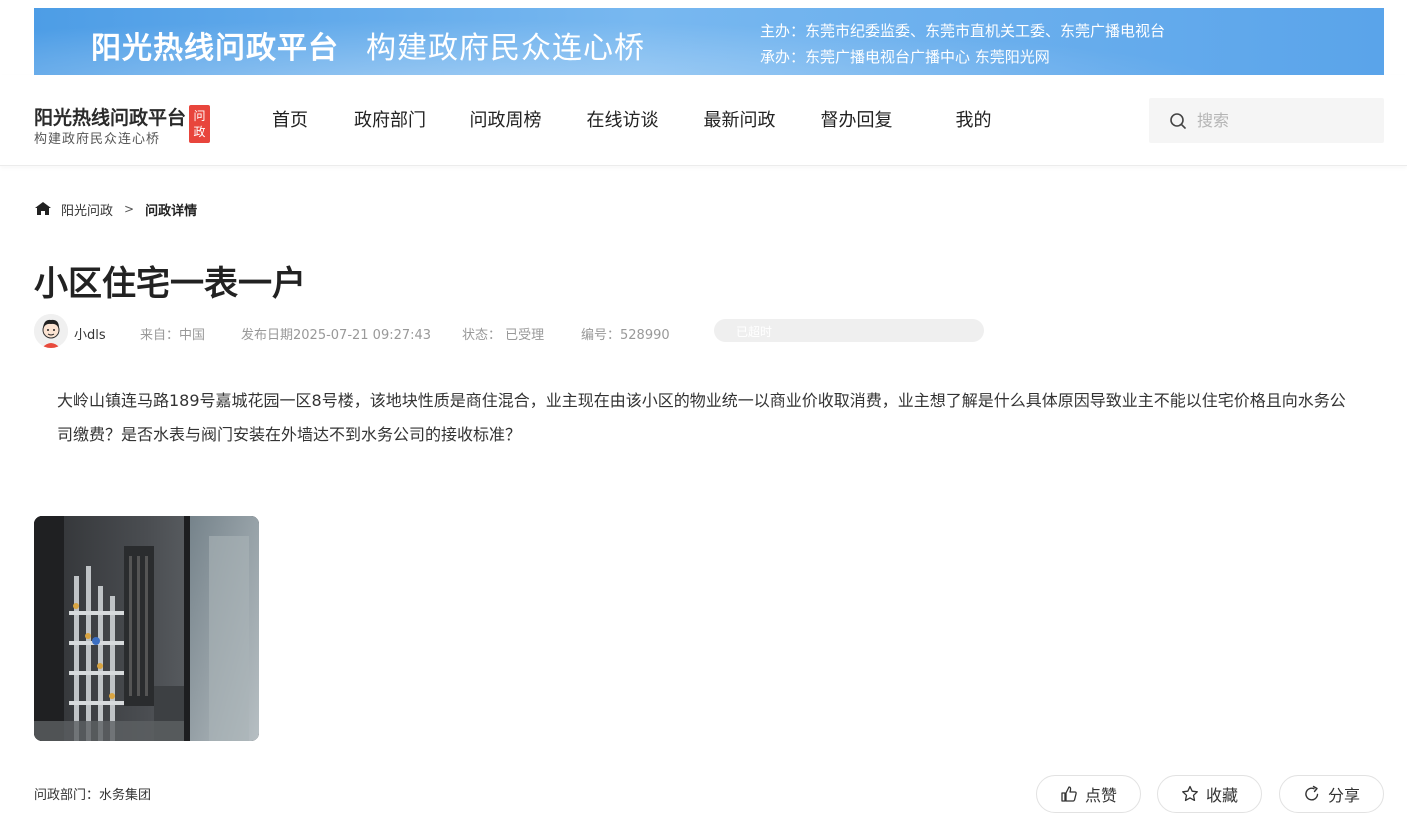 The image size is (1407, 813). I want to click on like-button: 点赞, so click(1088, 794).